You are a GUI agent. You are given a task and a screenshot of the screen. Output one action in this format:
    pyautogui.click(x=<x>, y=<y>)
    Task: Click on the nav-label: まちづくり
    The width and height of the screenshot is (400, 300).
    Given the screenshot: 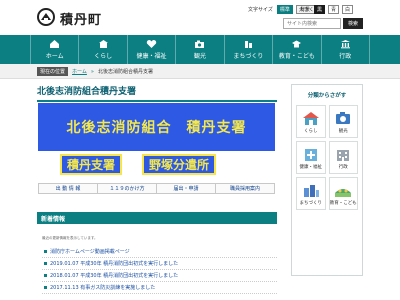 What is the action you would take?
    pyautogui.click(x=248, y=56)
    